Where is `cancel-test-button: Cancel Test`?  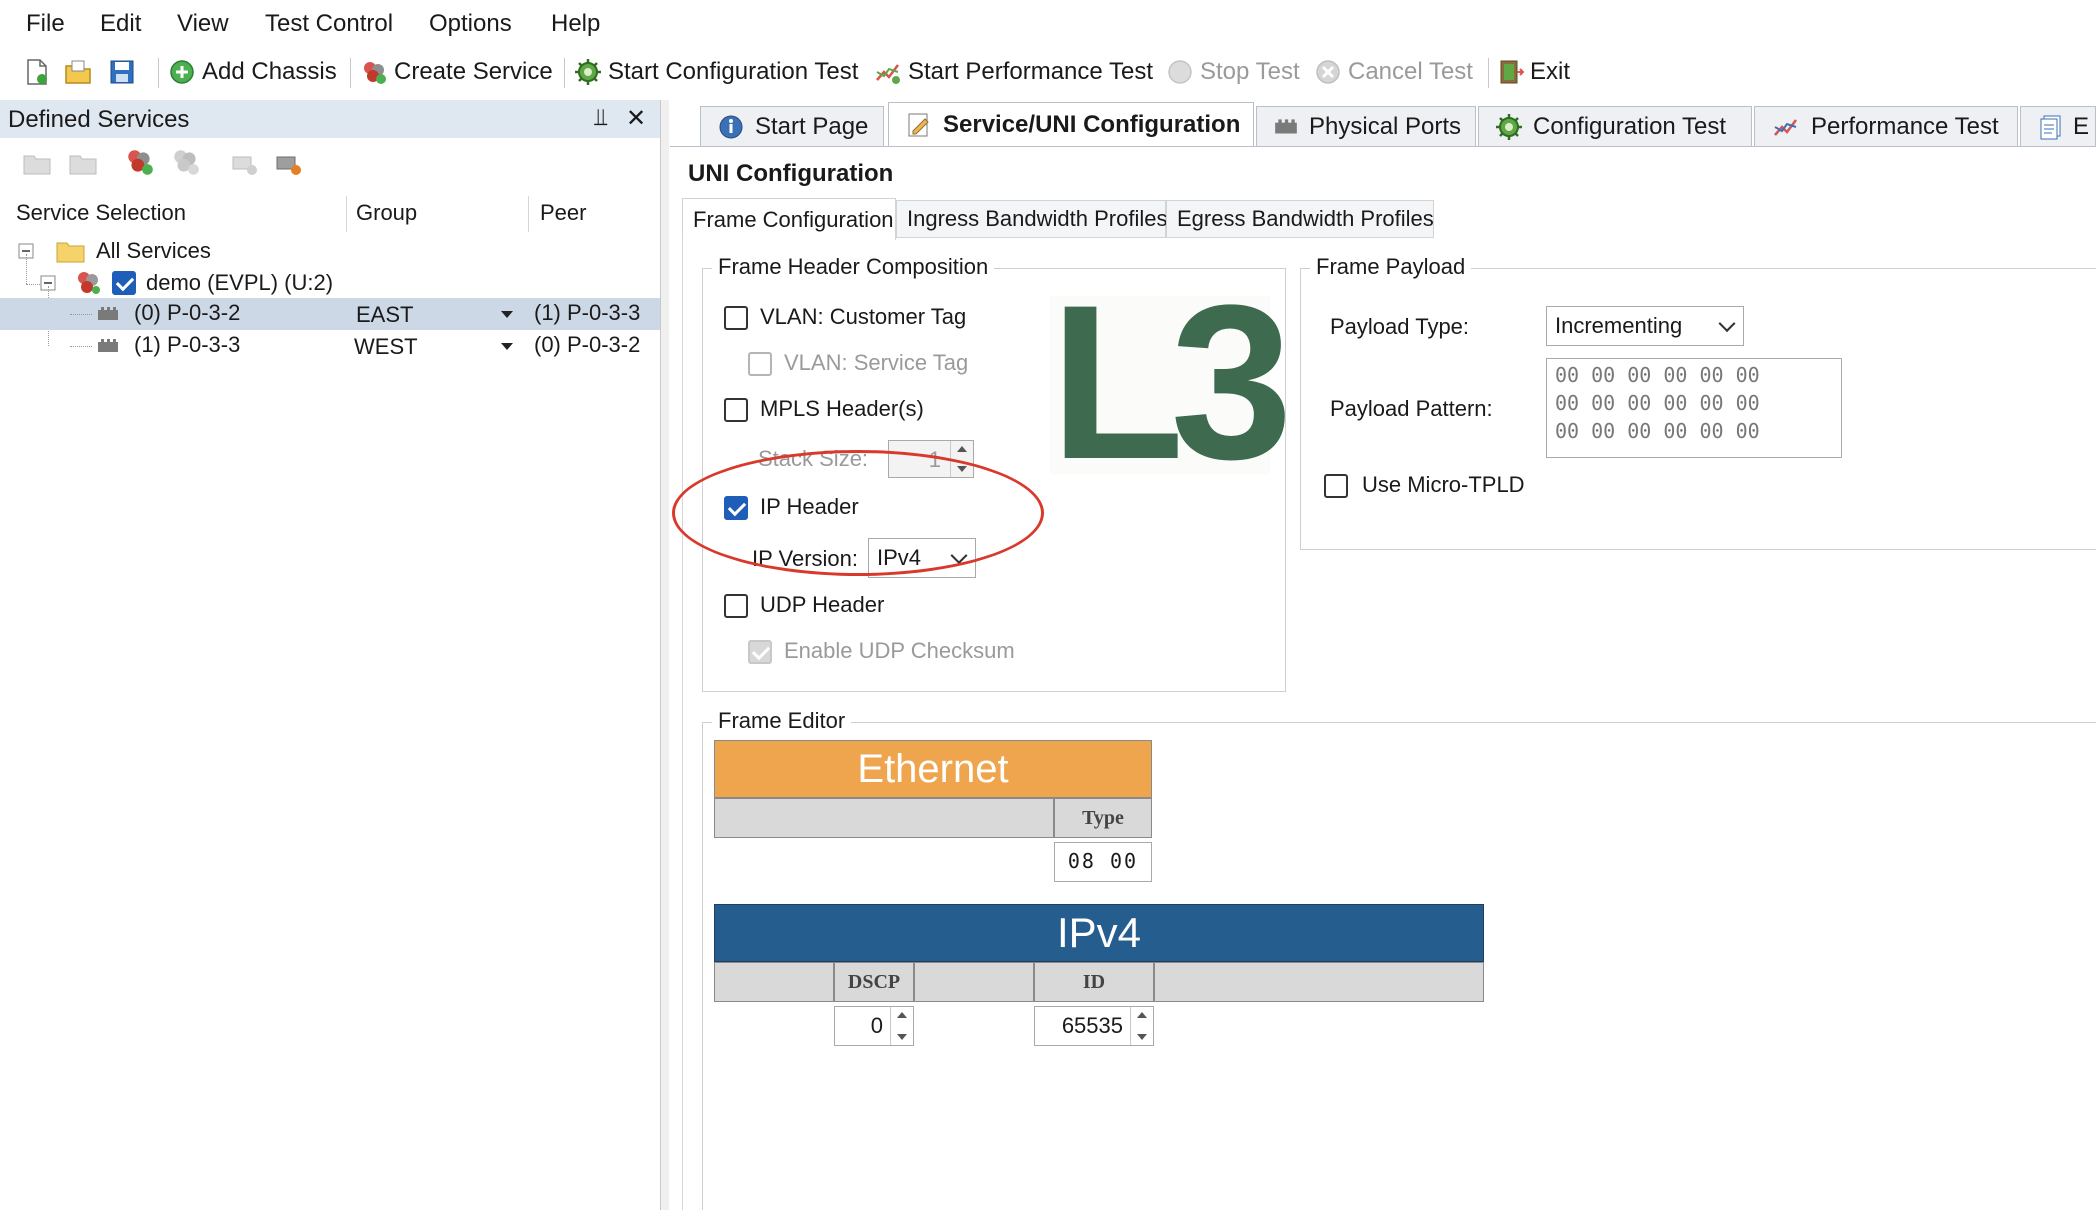
cancel-test-button: Cancel Test is located at coordinates (1393, 72).